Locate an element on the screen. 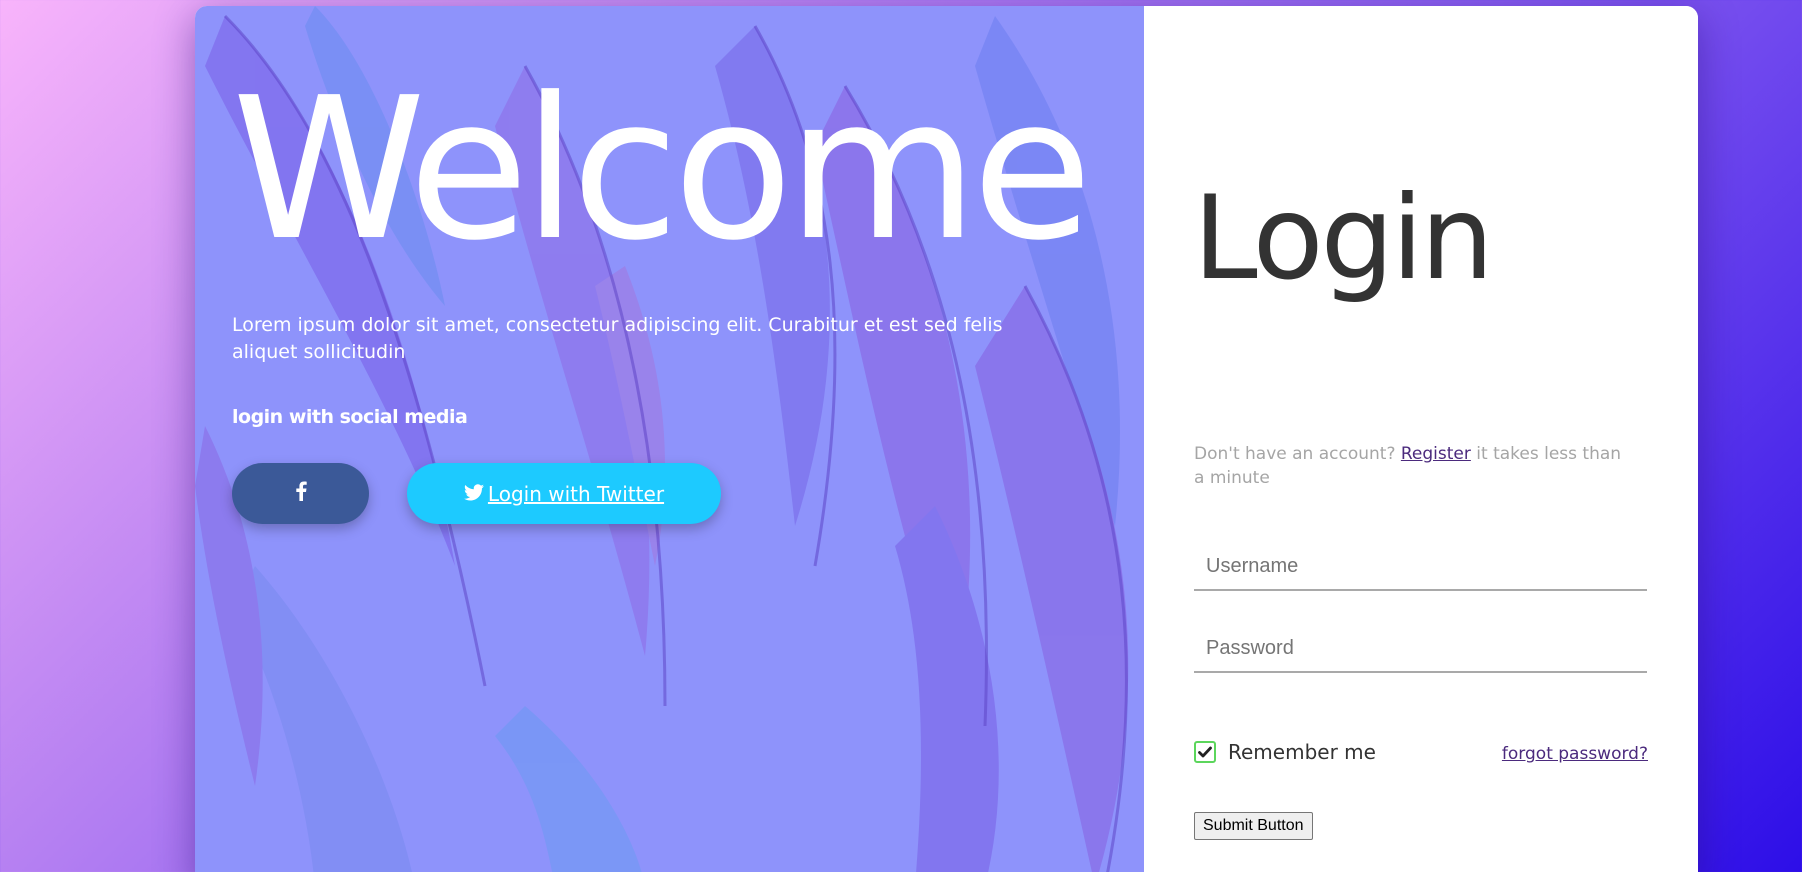 The height and width of the screenshot is (872, 1802). remember-me-checkbox is located at coordinates (1205, 752).